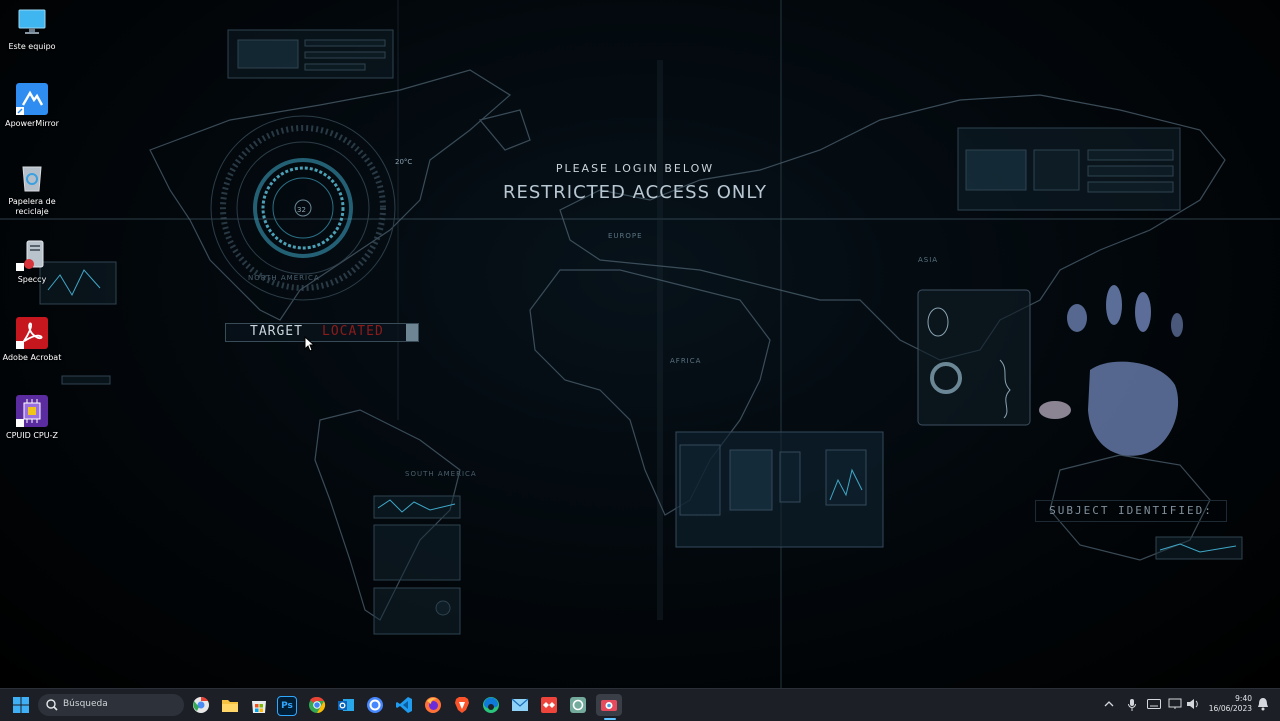  What do you see at coordinates (640, 704) in the screenshot?
I see `taskbar: Búsqueda Ps 9:40 16/06/2023` at bounding box center [640, 704].